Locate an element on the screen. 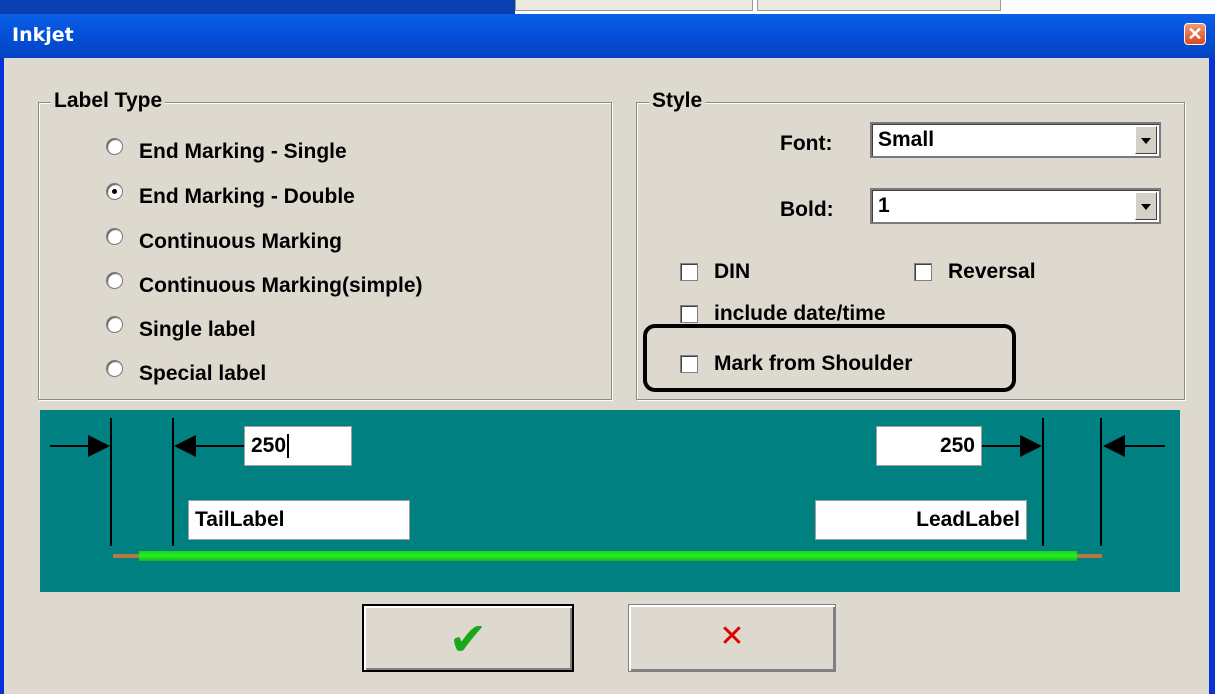 Image resolution: width=1215 pixels, height=694 pixels. lead-length-value: 250 is located at coordinates (957, 445).